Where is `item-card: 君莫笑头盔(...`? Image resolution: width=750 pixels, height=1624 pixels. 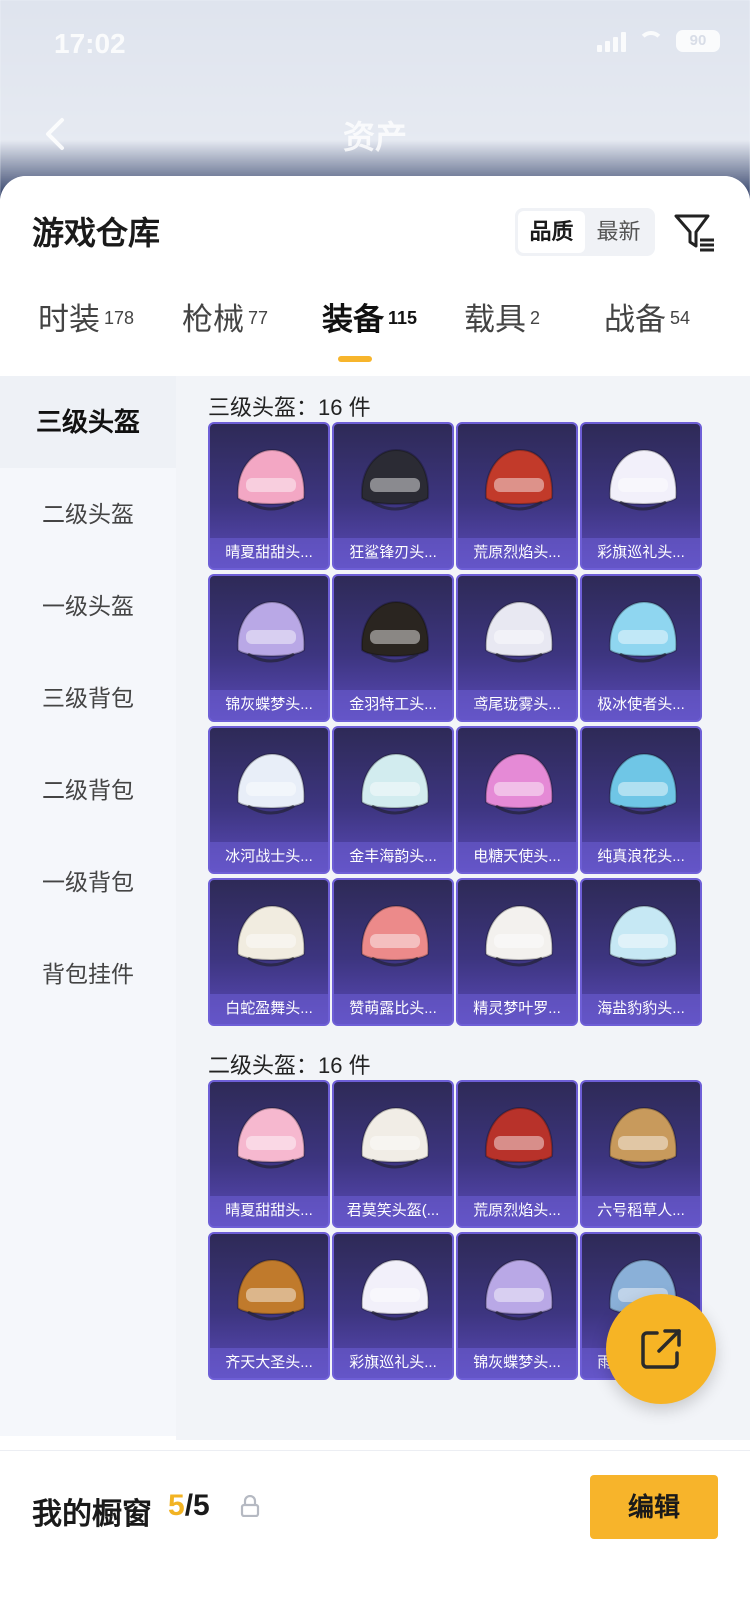 item-card: 君莫笑头盔(... is located at coordinates (393, 1154).